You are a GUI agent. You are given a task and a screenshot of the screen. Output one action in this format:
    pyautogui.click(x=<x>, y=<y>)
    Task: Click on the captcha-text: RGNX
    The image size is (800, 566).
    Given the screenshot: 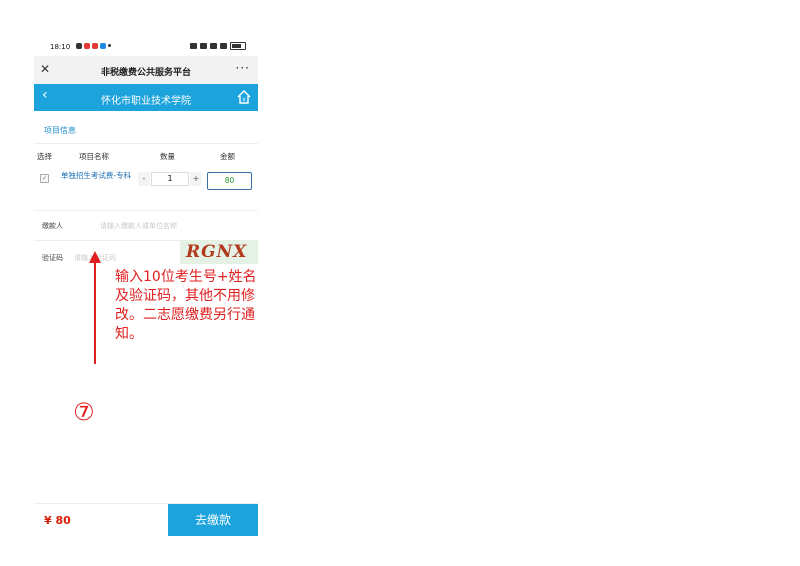 What is the action you would take?
    pyautogui.click(x=217, y=252)
    